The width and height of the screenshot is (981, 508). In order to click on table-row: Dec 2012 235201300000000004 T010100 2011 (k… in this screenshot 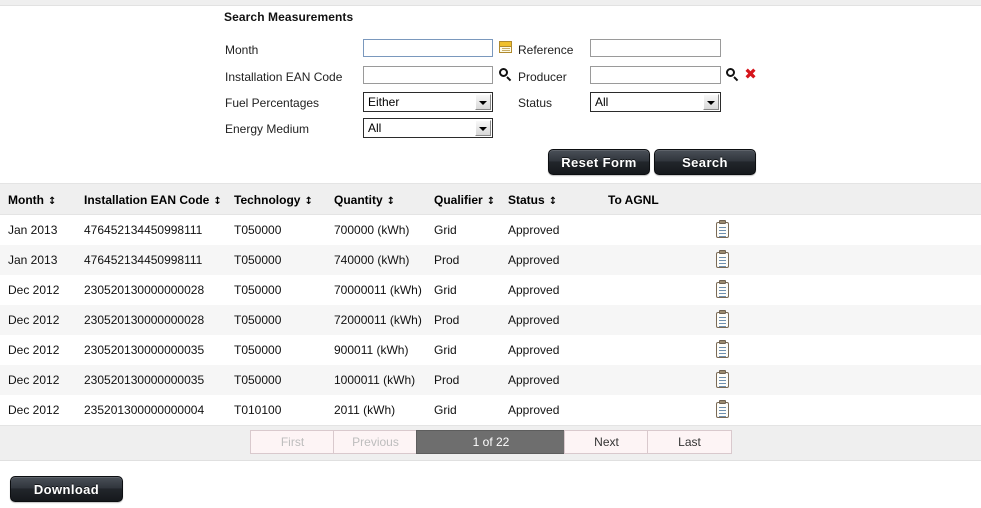, I will do `click(490, 410)`.